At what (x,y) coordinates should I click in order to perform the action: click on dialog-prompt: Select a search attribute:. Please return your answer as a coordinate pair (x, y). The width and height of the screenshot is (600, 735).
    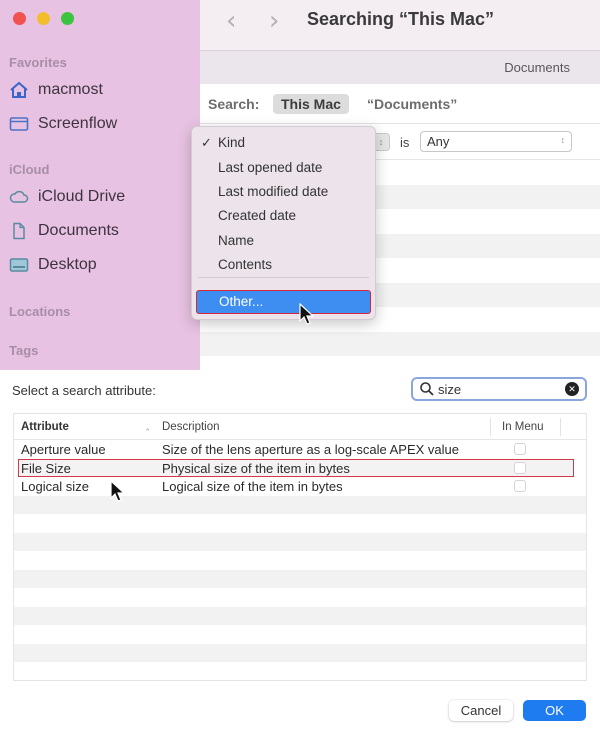
    Looking at the image, I should click on (84, 390).